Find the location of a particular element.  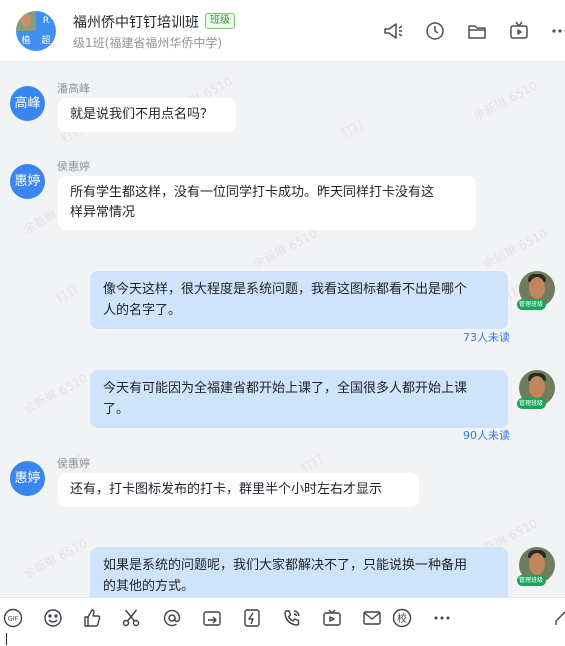

group-avatar: R 植 超 is located at coordinates (36, 31).